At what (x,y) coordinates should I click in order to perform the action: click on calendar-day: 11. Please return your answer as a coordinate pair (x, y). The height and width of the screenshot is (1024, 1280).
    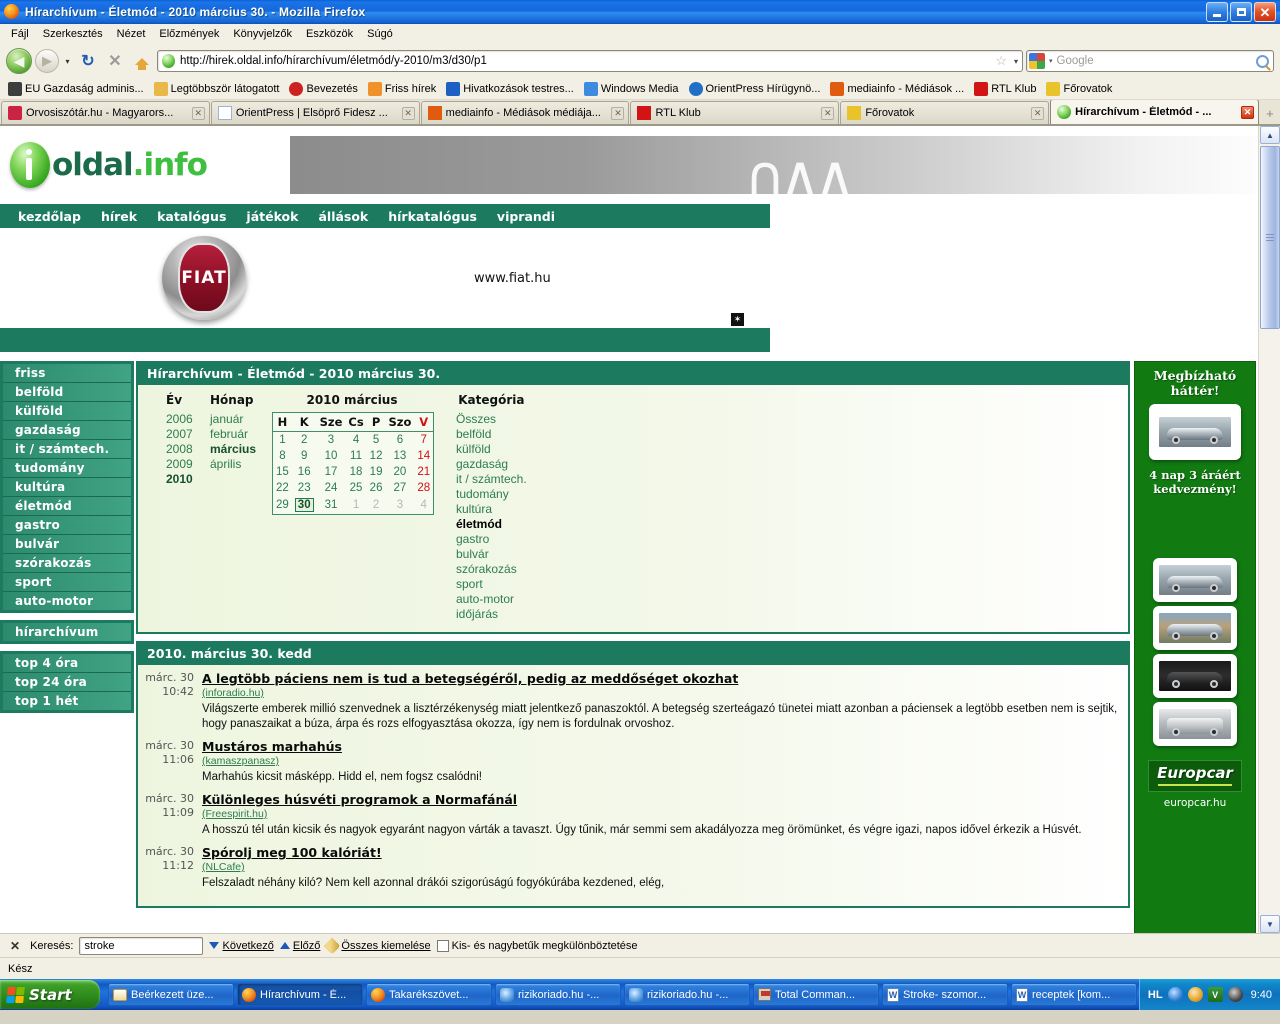
    Looking at the image, I should click on (355, 456).